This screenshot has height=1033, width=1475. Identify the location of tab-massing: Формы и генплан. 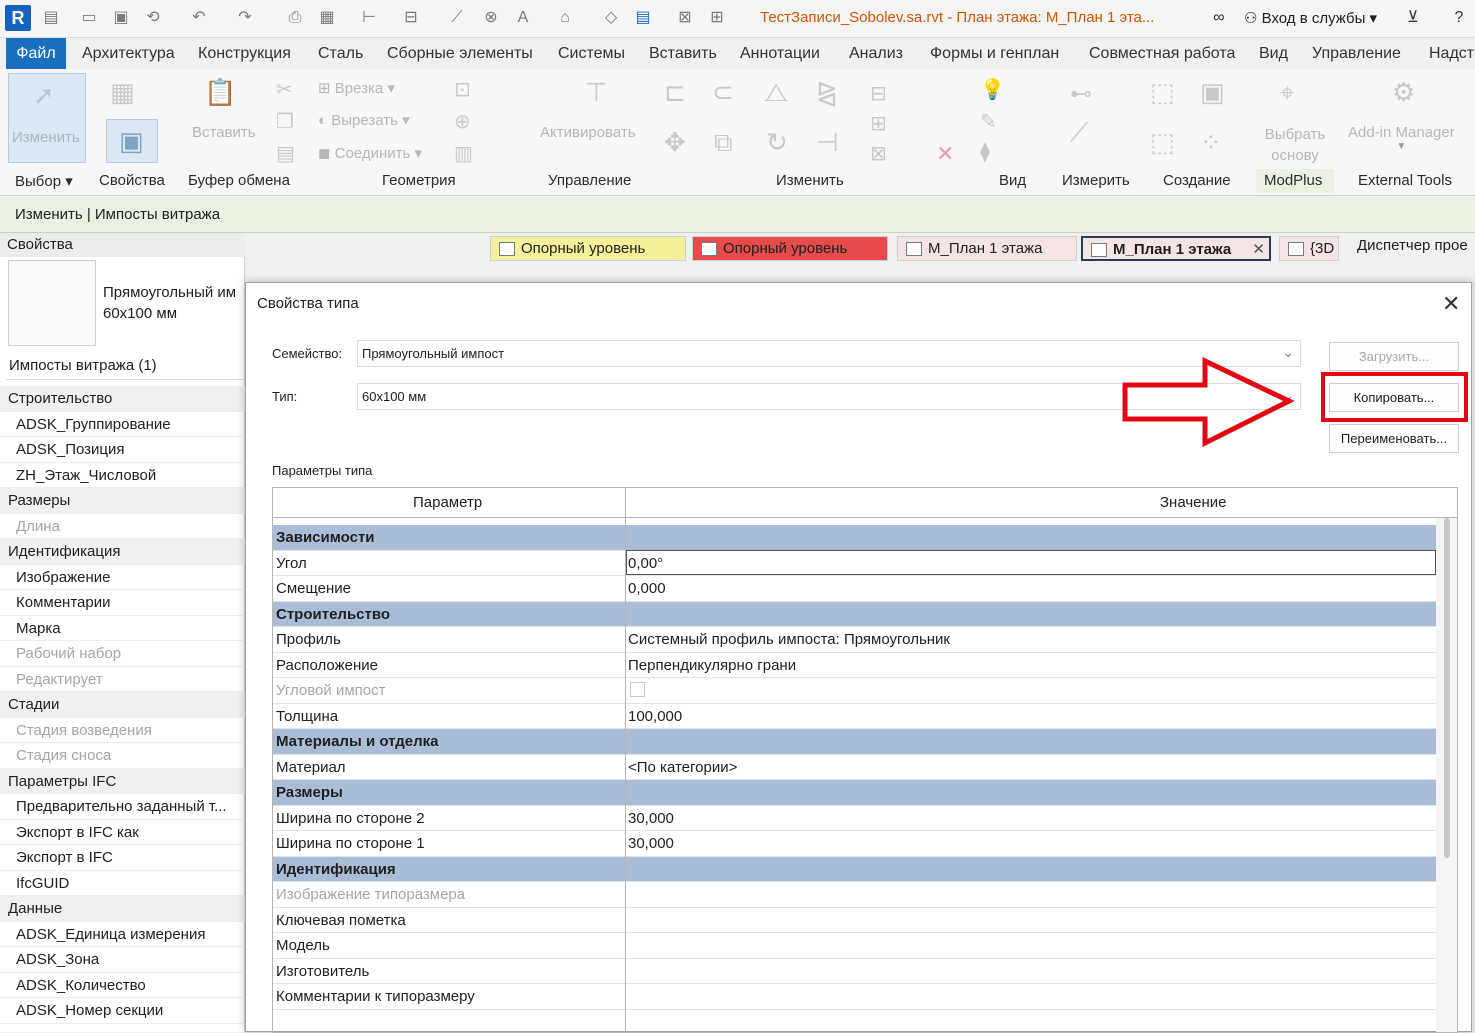
(994, 53).